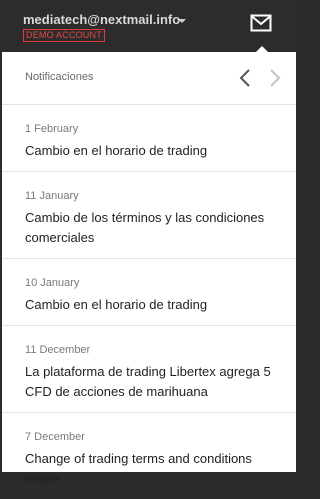  What do you see at coordinates (52, 129) in the screenshot?
I see `notification-date: 1 February` at bounding box center [52, 129].